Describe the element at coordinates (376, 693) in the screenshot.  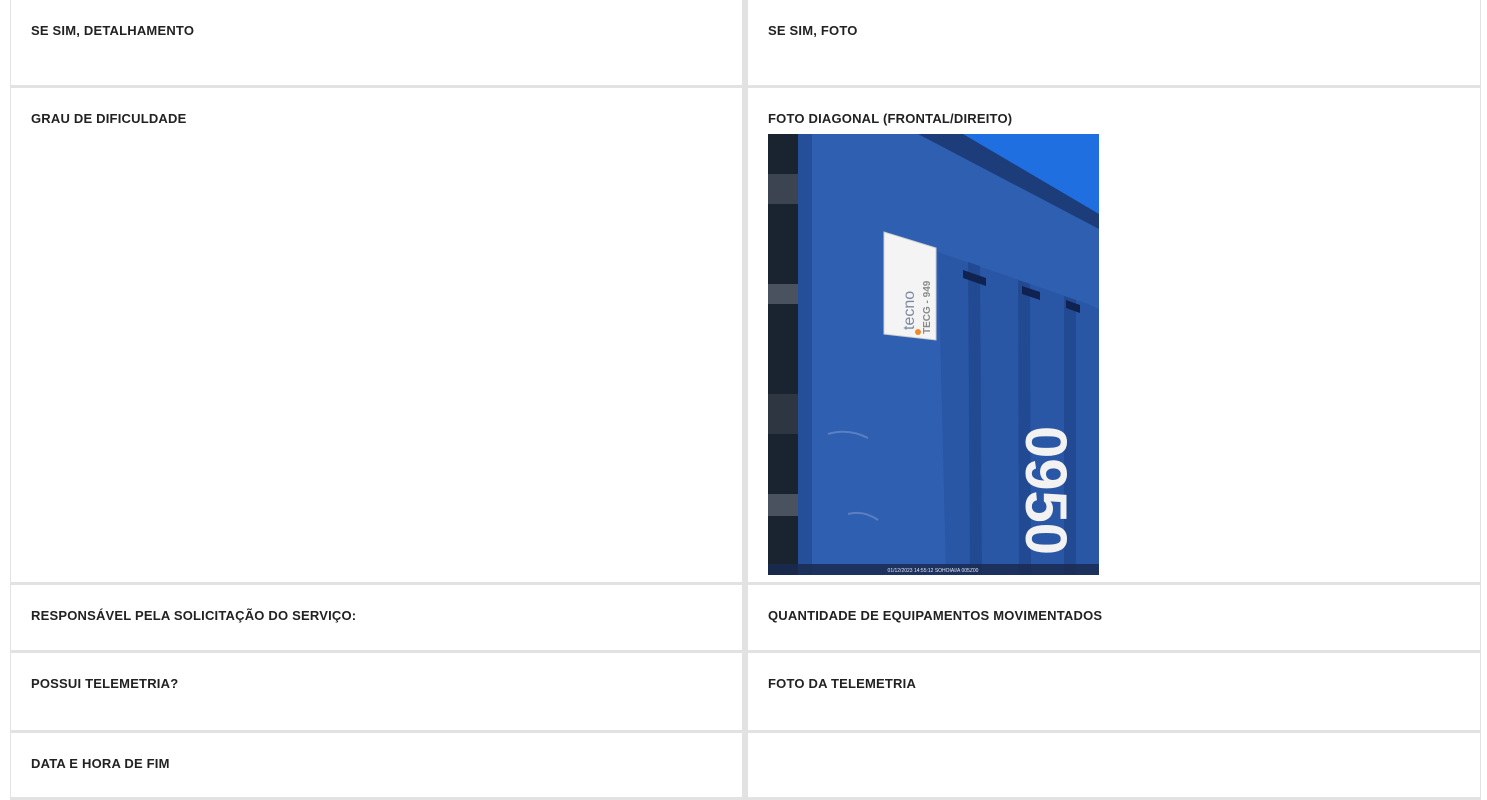
I see `field-possui-telemetria: POSSUI TELEMETRIA?` at that location.